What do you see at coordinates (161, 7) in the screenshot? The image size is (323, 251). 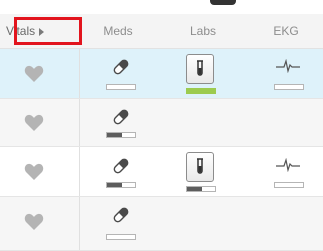 I see `window-top` at bounding box center [161, 7].